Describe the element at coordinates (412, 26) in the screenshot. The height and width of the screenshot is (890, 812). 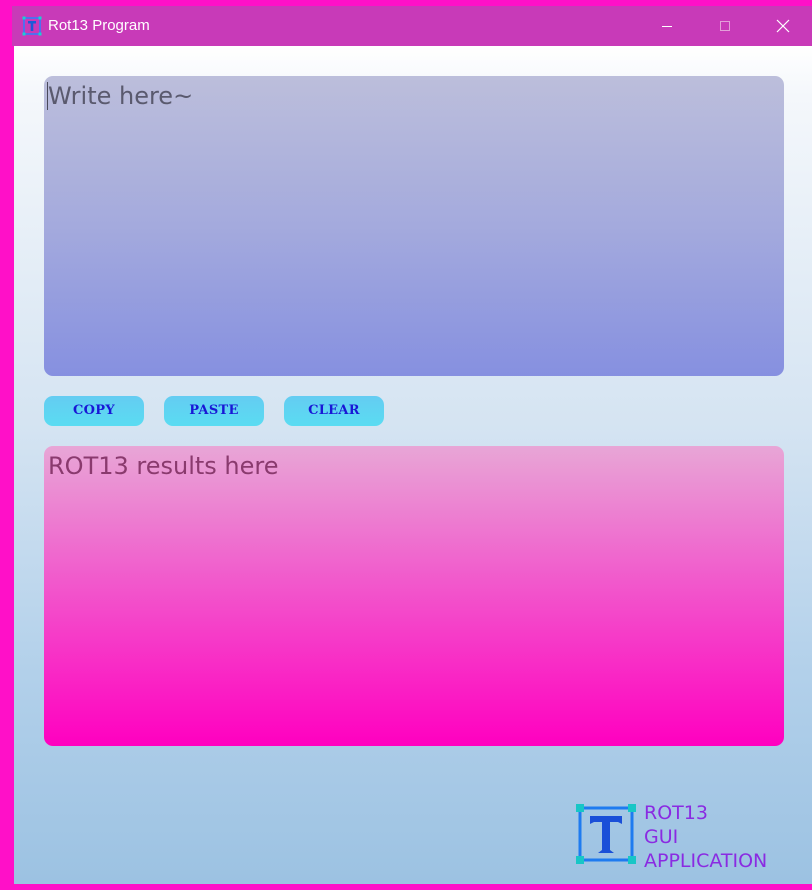
I see `title-bar: Rot13 Program` at that location.